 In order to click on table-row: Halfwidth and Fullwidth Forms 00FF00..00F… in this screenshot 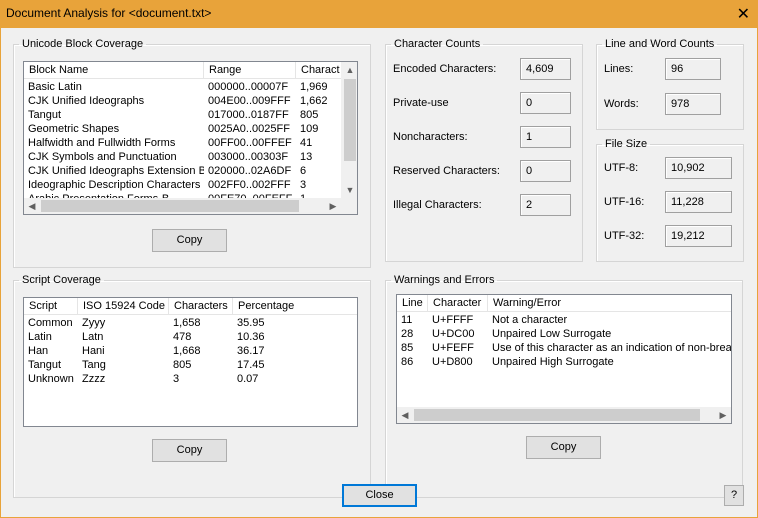, I will do `click(182, 143)`.